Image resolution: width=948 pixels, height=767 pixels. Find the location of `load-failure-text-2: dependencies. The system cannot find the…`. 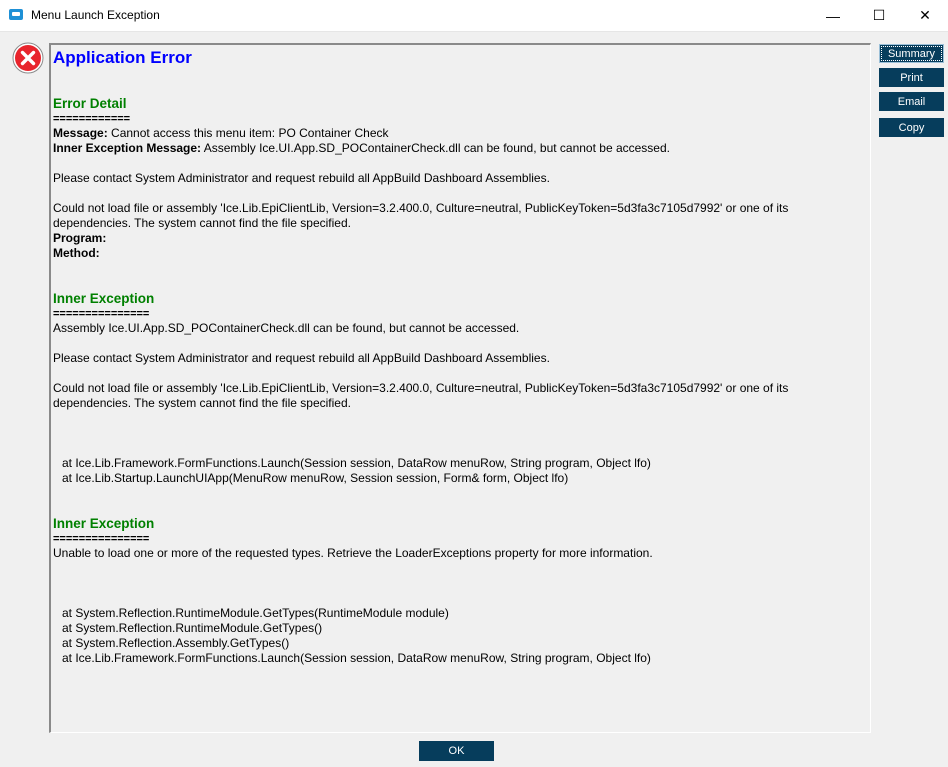

load-failure-text-2: dependencies. The system cannot find the… is located at coordinates (202, 223).